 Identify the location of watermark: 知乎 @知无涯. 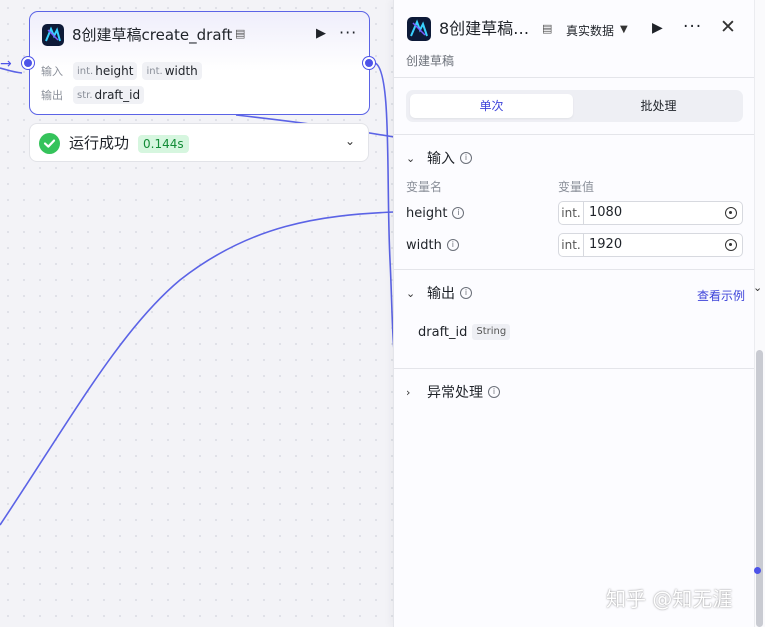
(669, 599).